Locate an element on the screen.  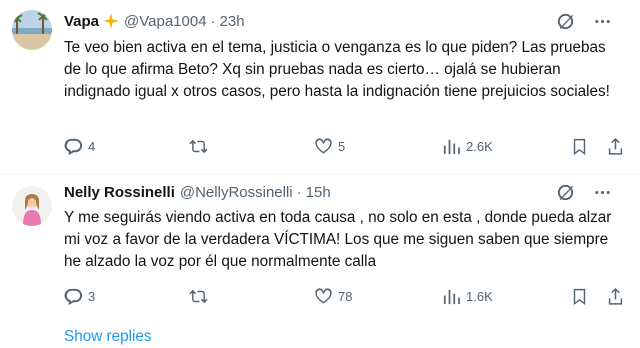
timestamp: 23h is located at coordinates (232, 21).